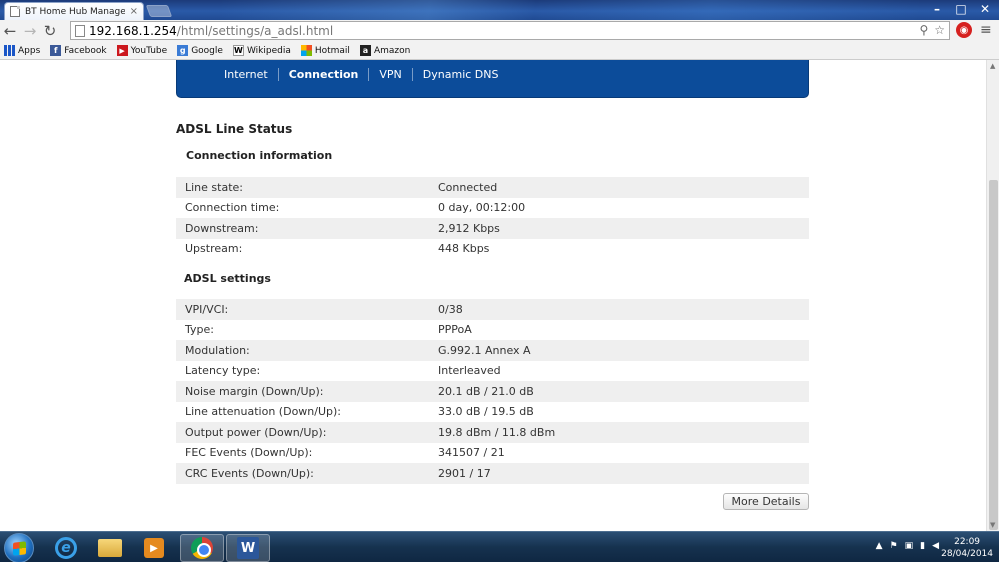 The image size is (999, 562). I want to click on show-hidden-icons-icon: ▲, so click(879, 546).